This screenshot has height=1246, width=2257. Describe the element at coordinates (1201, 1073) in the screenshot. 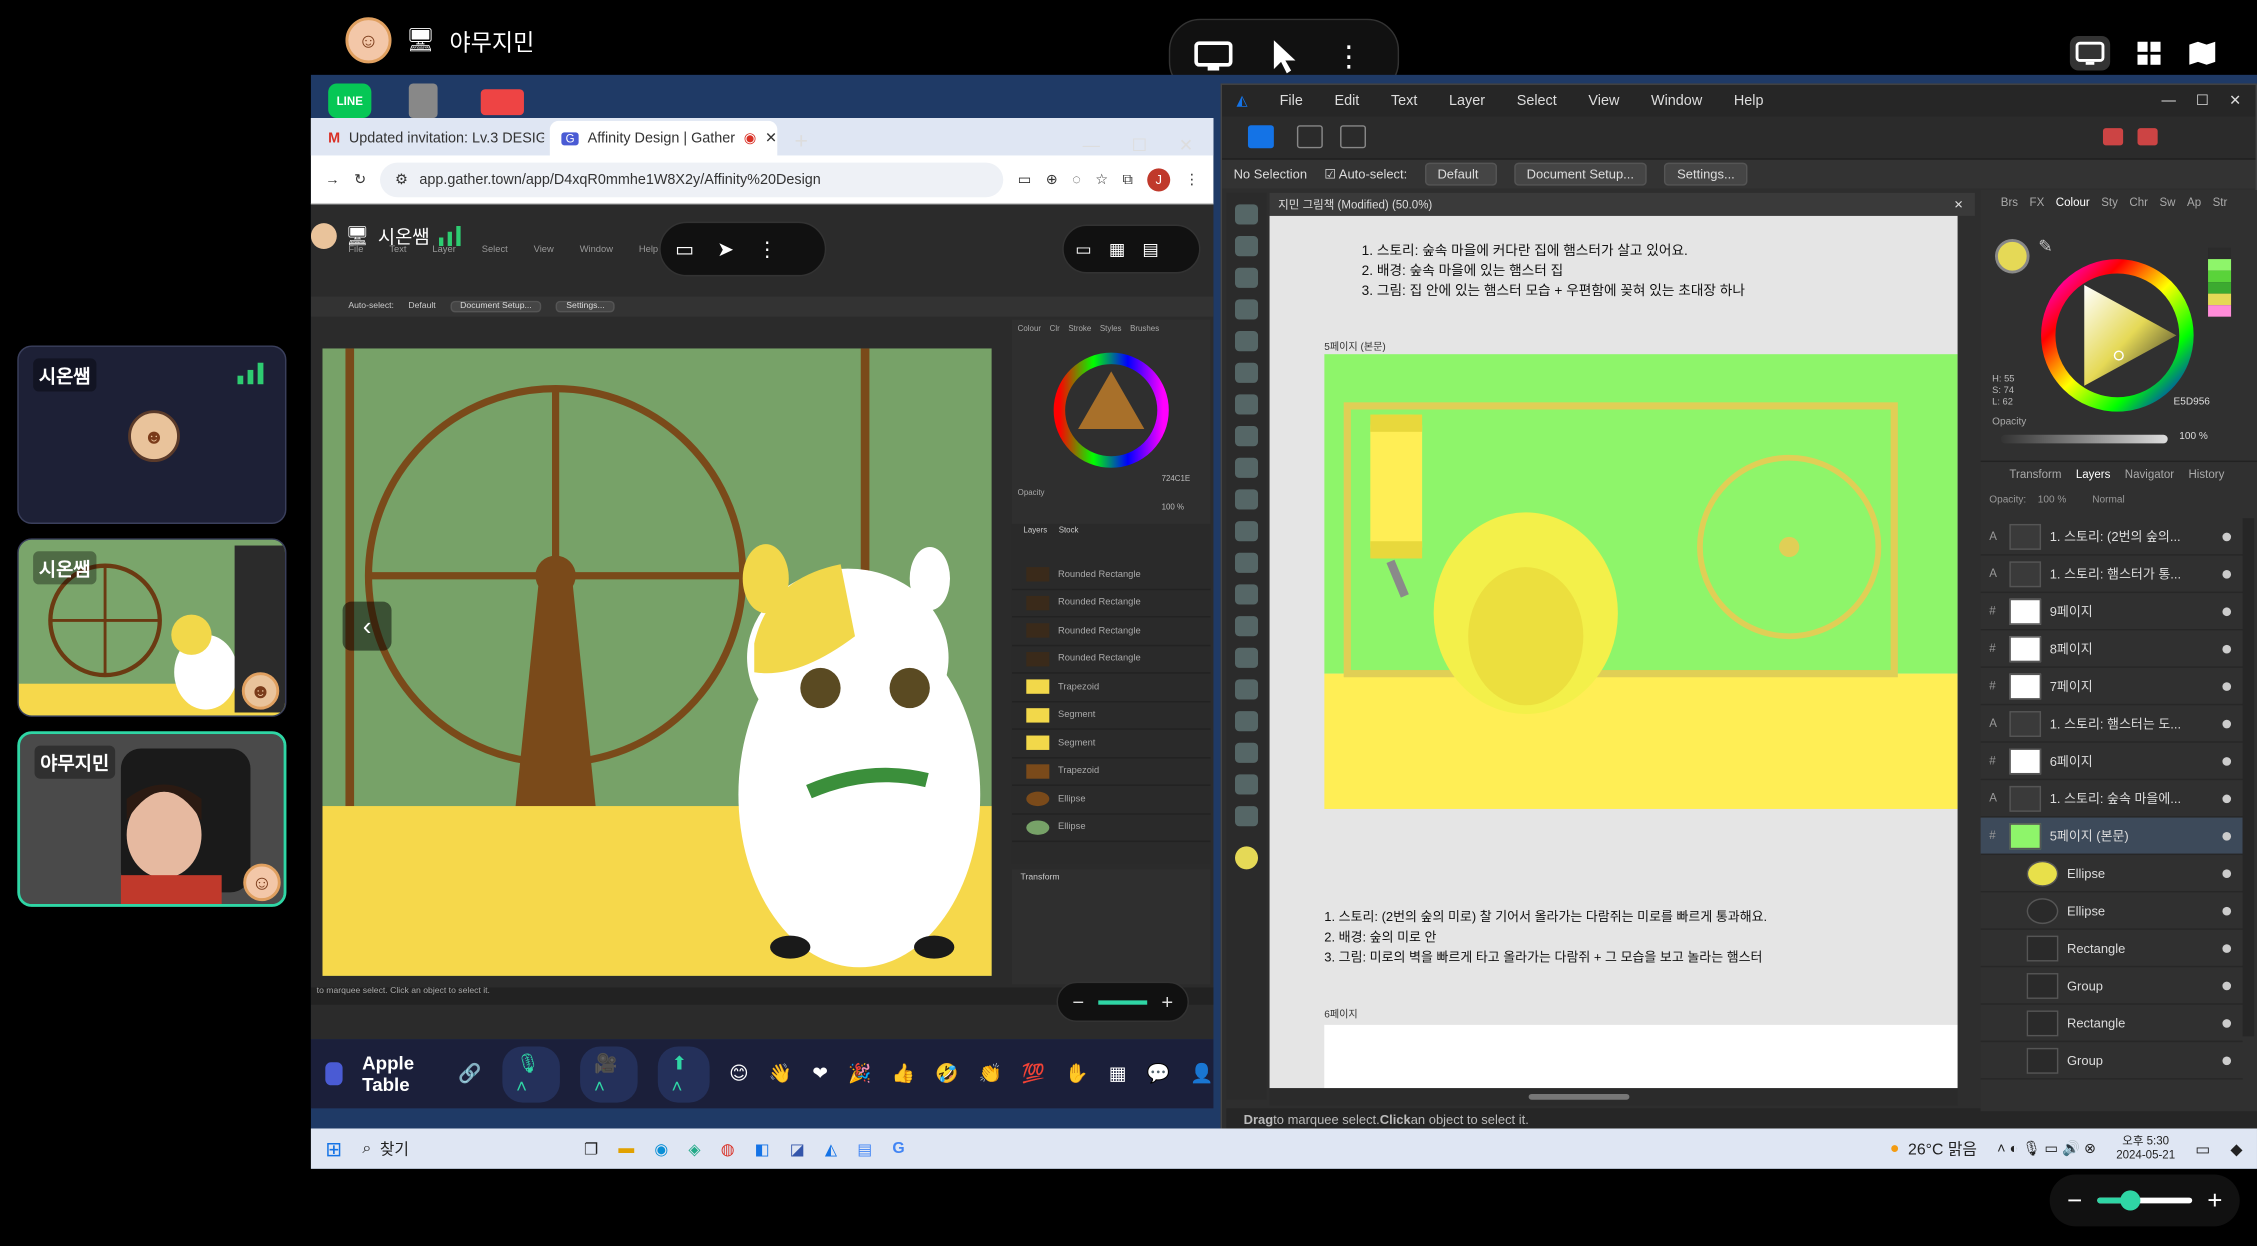

I see `people-icon: 👤` at that location.